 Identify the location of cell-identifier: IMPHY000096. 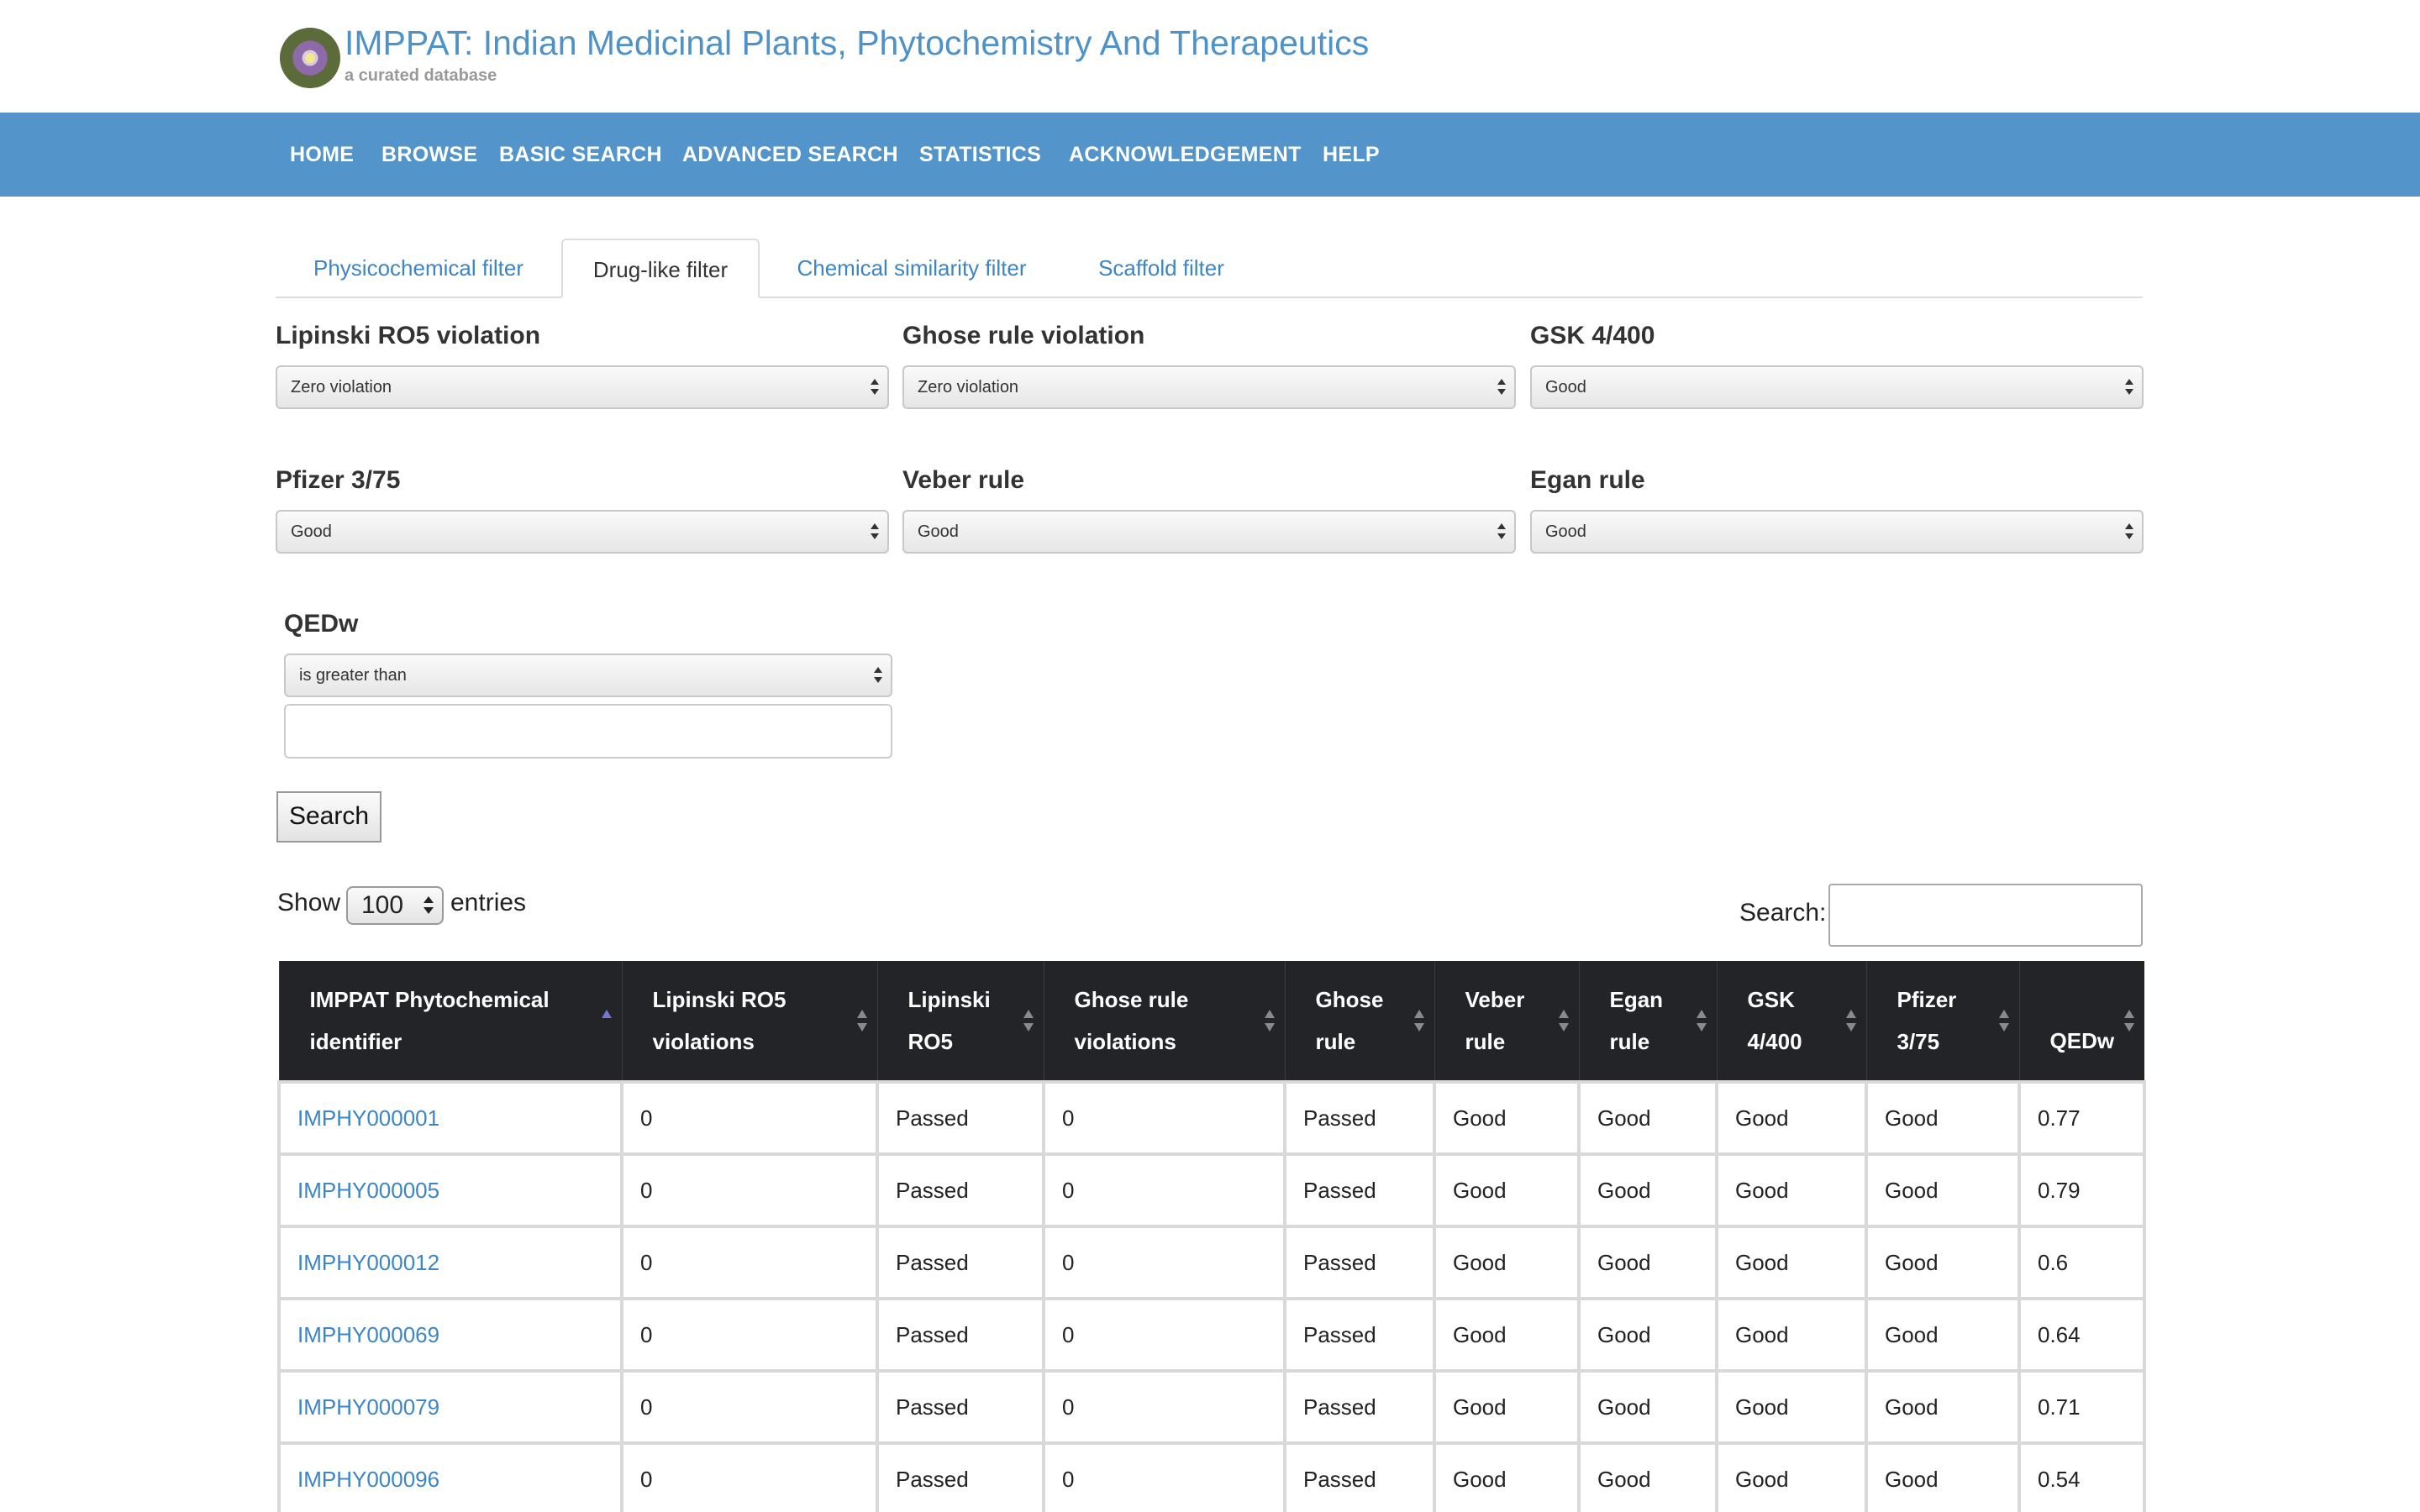
(450, 1476).